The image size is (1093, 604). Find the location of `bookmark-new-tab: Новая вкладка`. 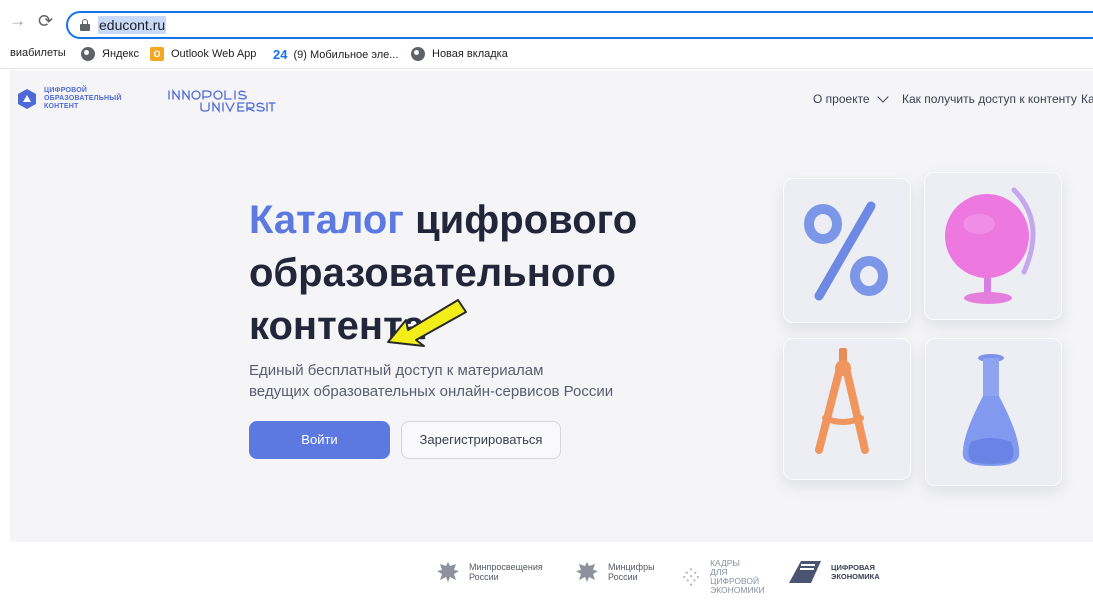

bookmark-new-tab: Новая вкладка is located at coordinates (459, 54).